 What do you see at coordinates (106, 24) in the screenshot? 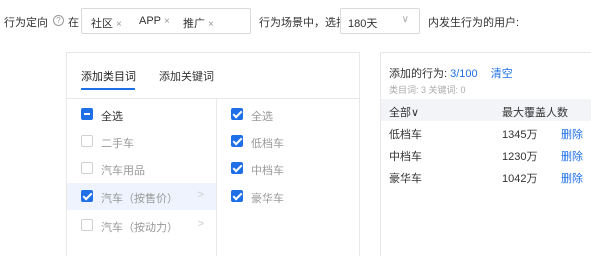
I see `tag-community: 社区 ×` at bounding box center [106, 24].